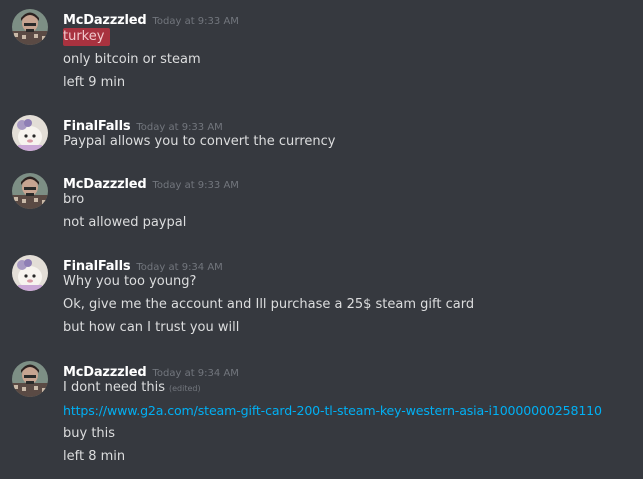 This screenshot has height=479, width=643. What do you see at coordinates (151, 327) in the screenshot?
I see `message-text: but how can I trust you will` at bounding box center [151, 327].